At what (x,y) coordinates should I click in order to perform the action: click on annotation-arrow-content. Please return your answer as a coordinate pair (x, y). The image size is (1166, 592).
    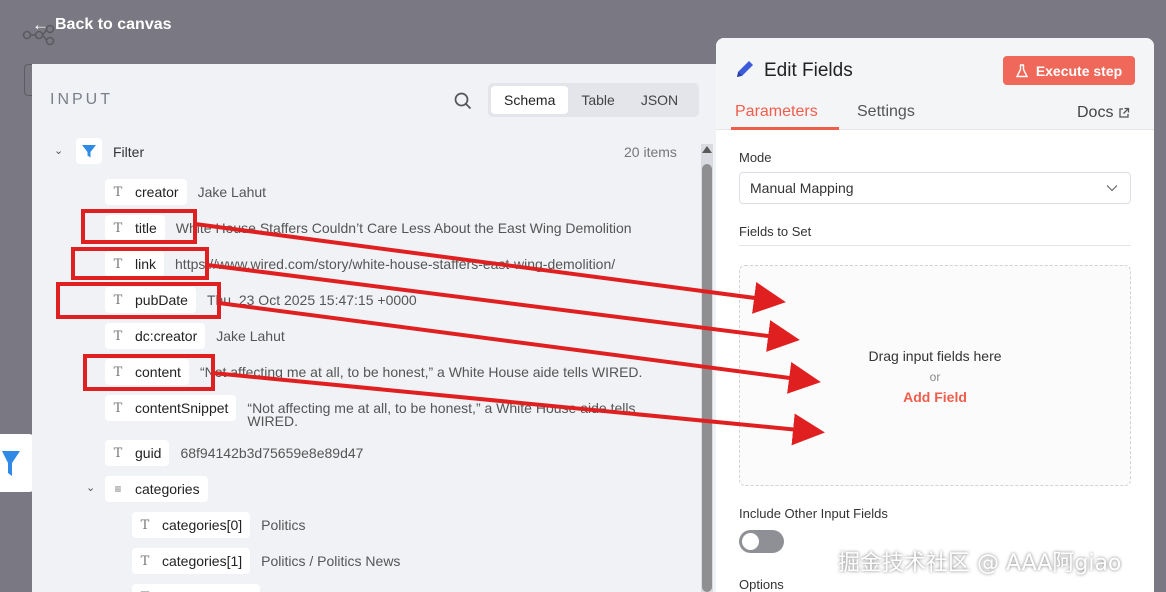
    Looking at the image, I should click on (518, 408).